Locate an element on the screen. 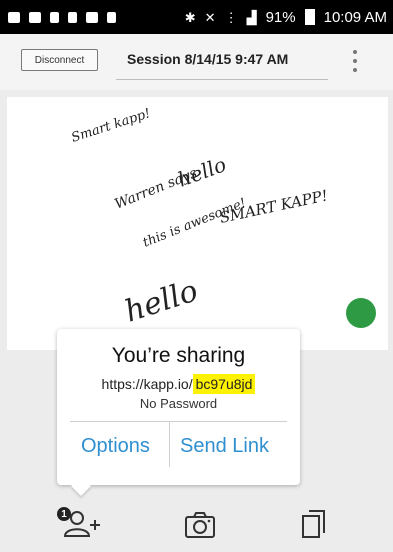 The image size is (393, 552). popup-divider is located at coordinates (178, 421).